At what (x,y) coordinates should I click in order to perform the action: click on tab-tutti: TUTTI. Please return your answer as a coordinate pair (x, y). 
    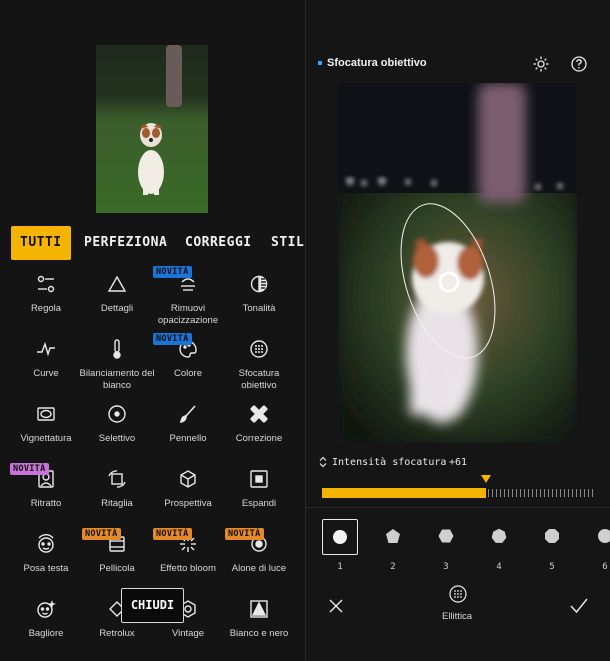
    Looking at the image, I should click on (41, 243).